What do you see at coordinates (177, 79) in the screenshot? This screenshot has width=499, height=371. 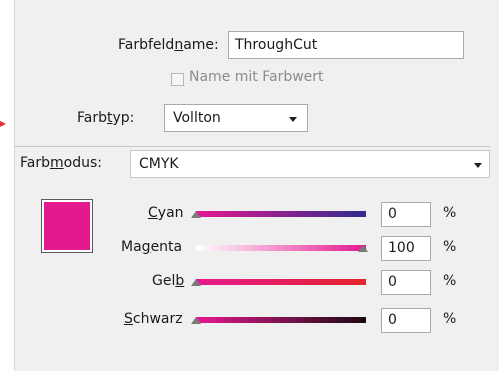 I see `name-with-color-value-checkbox` at bounding box center [177, 79].